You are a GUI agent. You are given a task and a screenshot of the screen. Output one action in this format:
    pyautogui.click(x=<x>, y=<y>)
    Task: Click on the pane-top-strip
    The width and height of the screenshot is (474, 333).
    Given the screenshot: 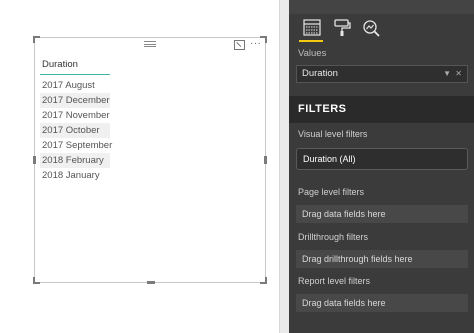 What is the action you would take?
    pyautogui.click(x=381, y=7)
    